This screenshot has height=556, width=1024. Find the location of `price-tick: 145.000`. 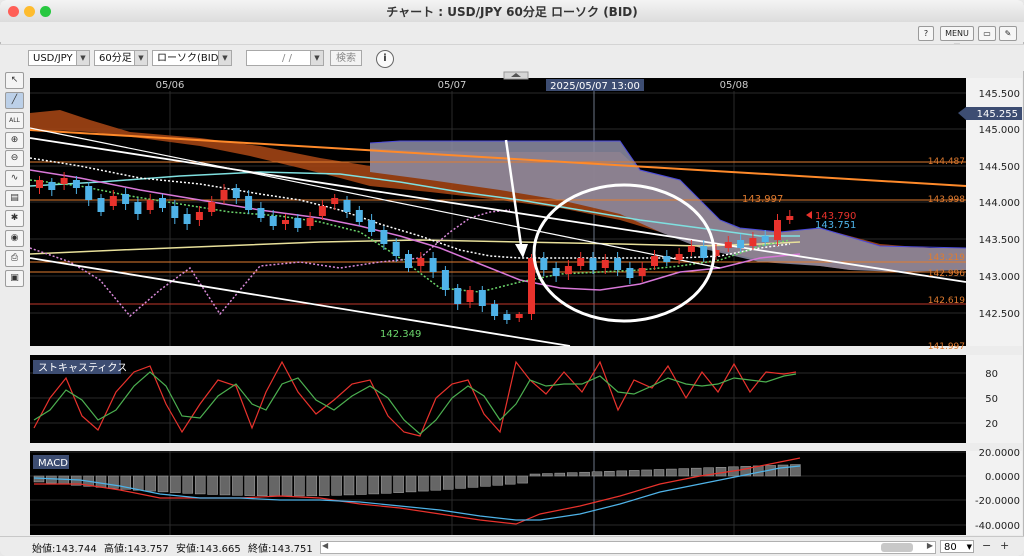

price-tick: 145.000 is located at coordinates (999, 130).